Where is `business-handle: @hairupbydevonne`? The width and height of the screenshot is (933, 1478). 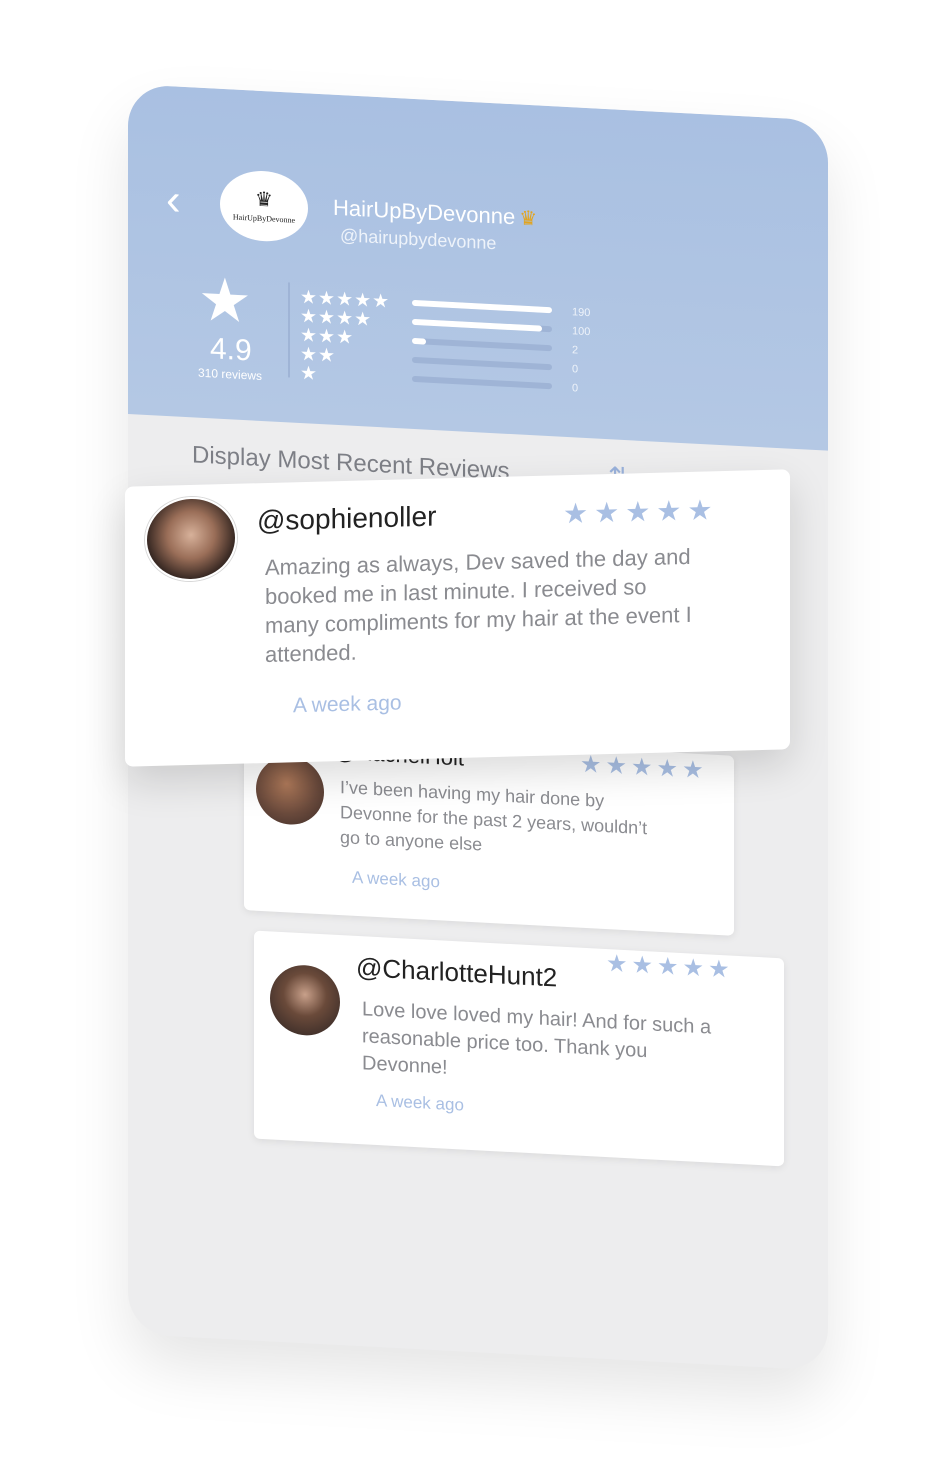 business-handle: @hairupbydevonne is located at coordinates (418, 239).